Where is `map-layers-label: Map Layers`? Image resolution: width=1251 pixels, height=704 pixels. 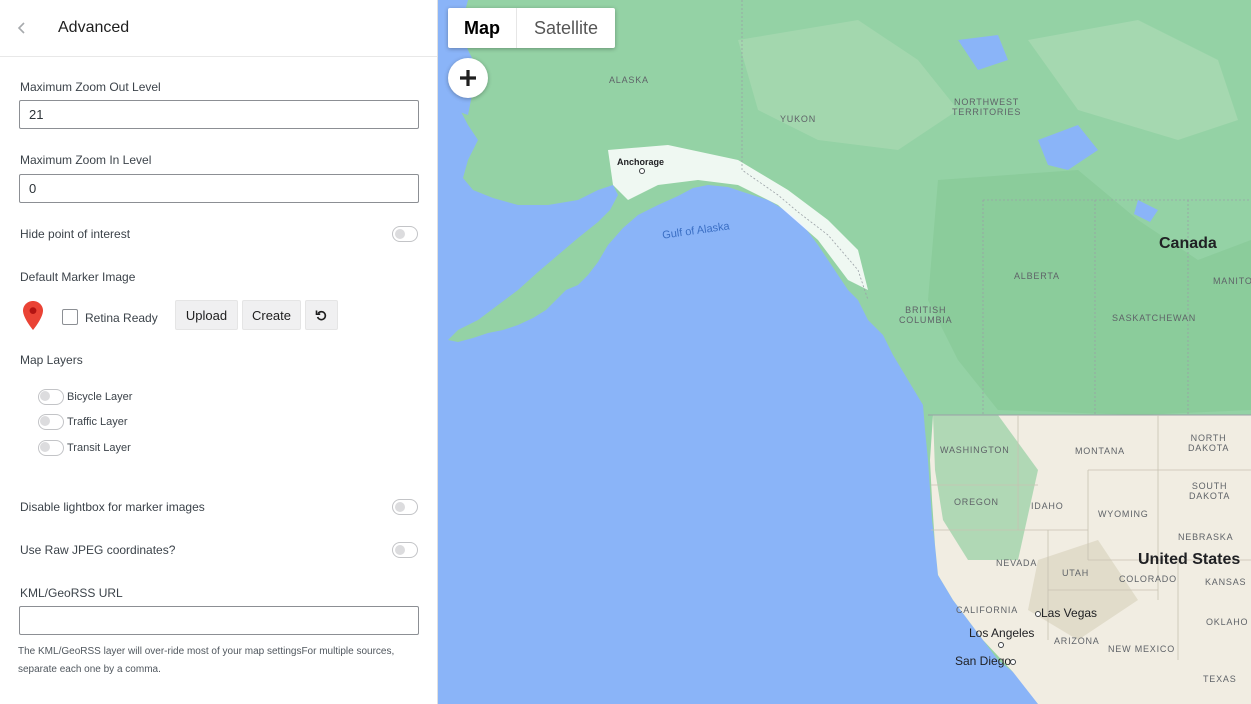 map-layers-label: Map Layers is located at coordinates (51, 360).